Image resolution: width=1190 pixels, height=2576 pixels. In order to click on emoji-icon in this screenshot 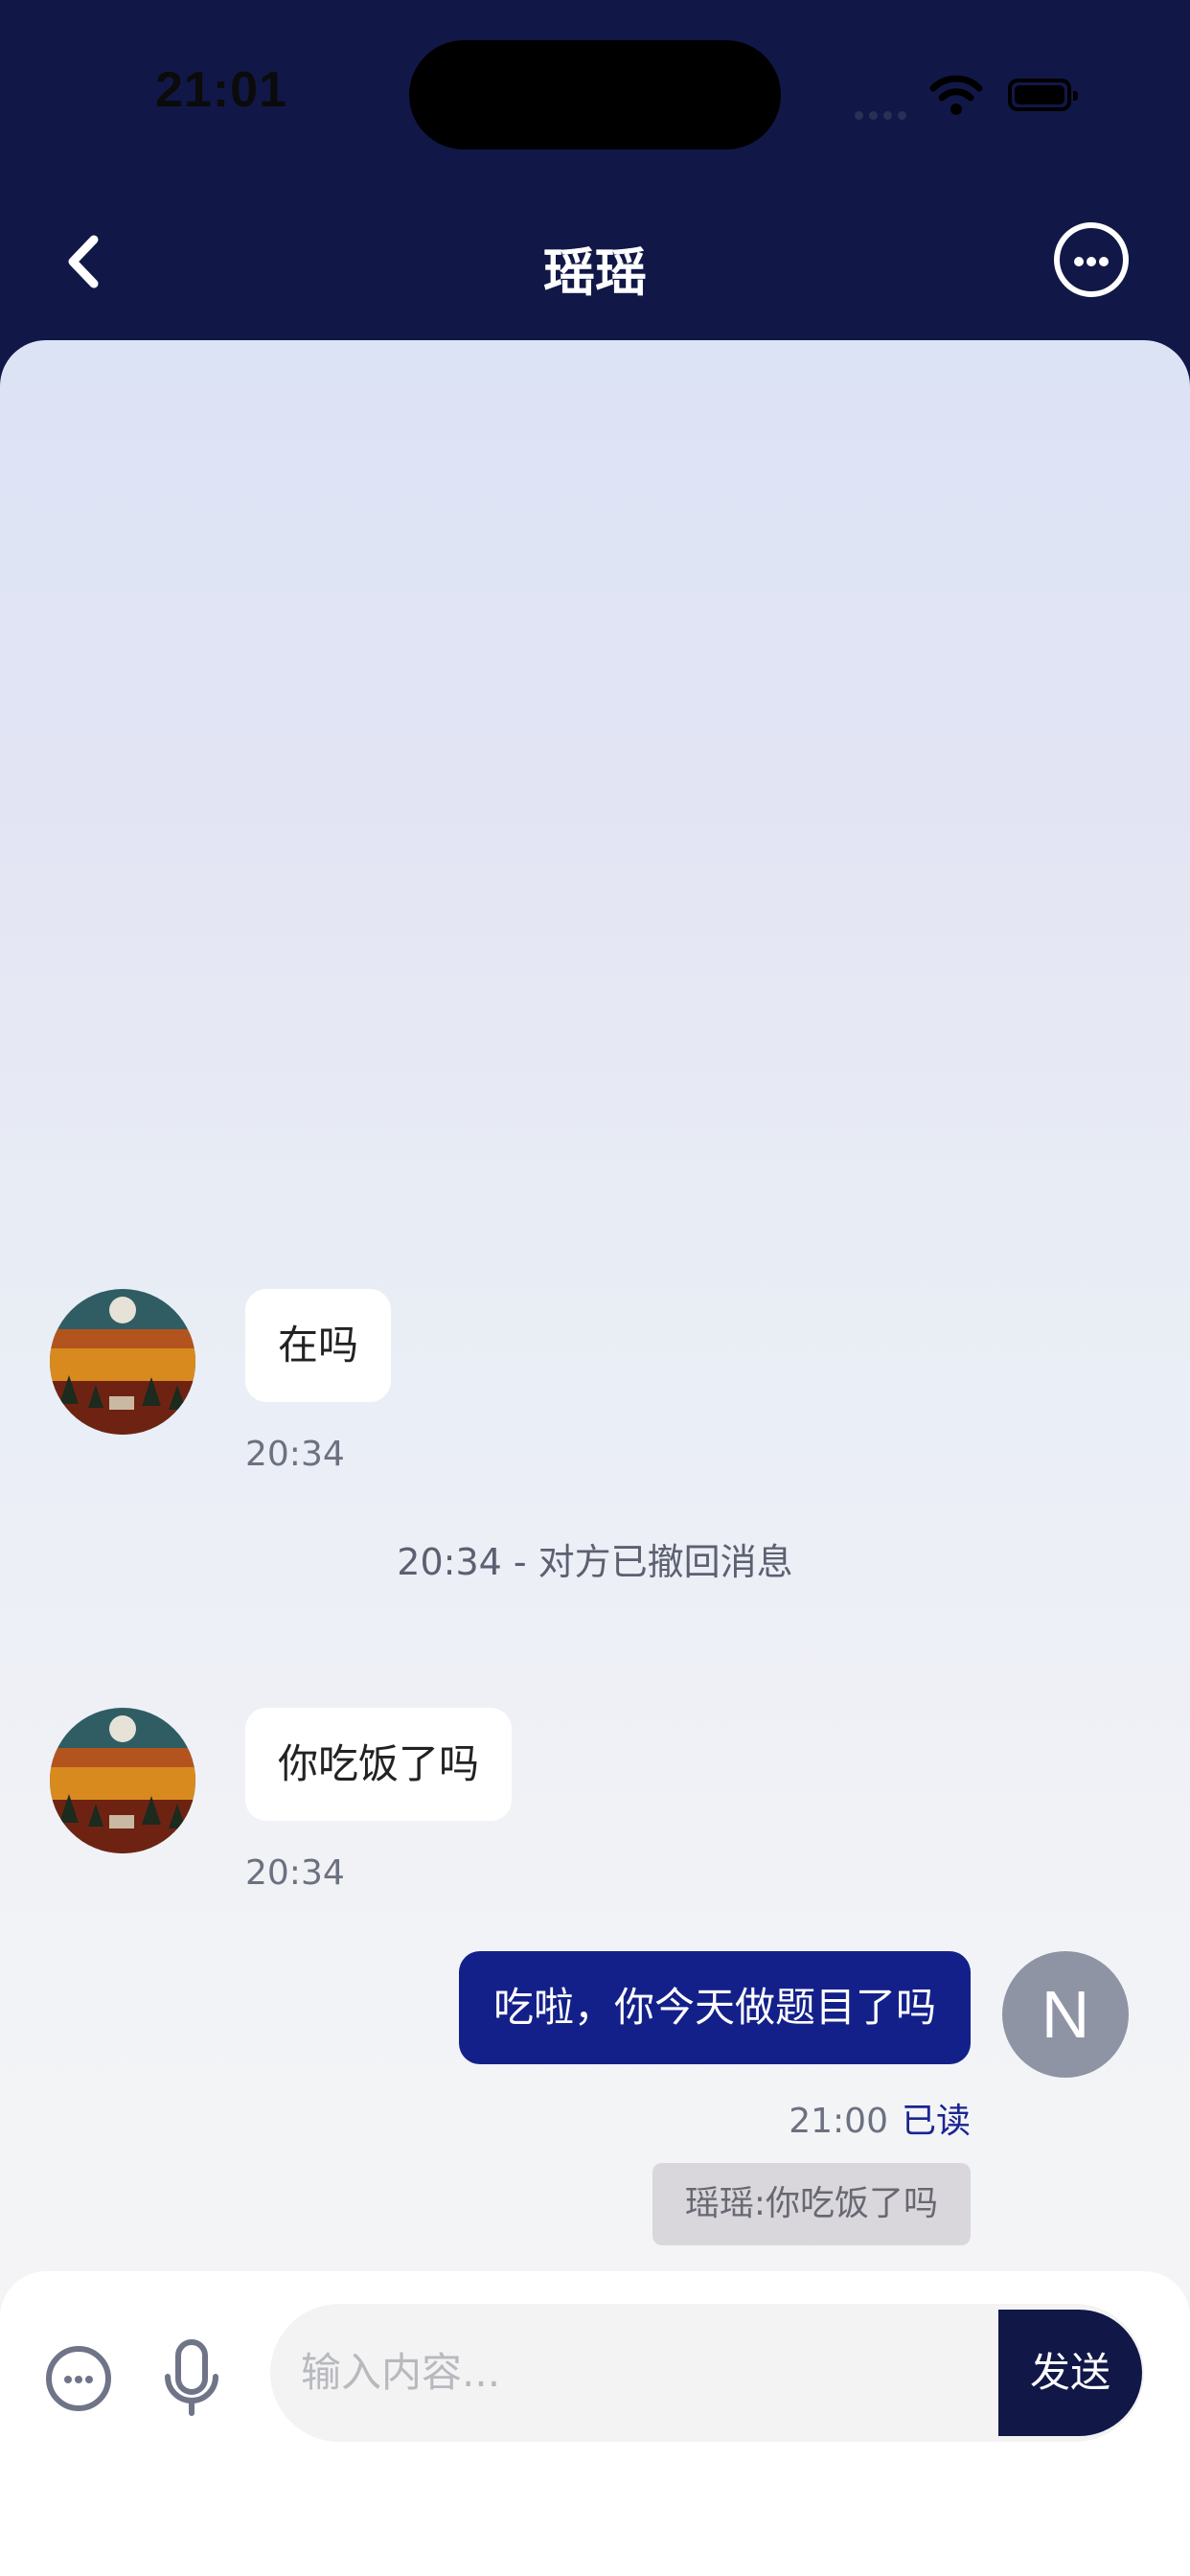, I will do `click(78, 2378)`.